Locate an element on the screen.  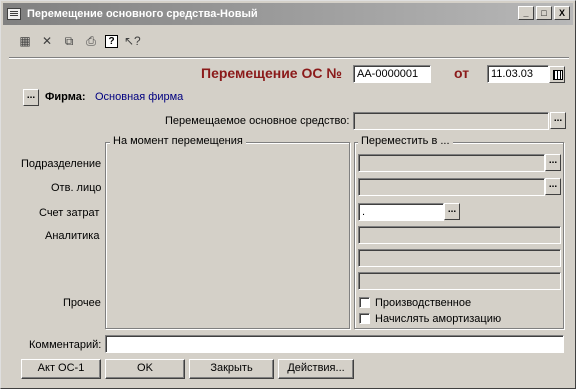
date-from-label: от is located at coordinates (462, 73).